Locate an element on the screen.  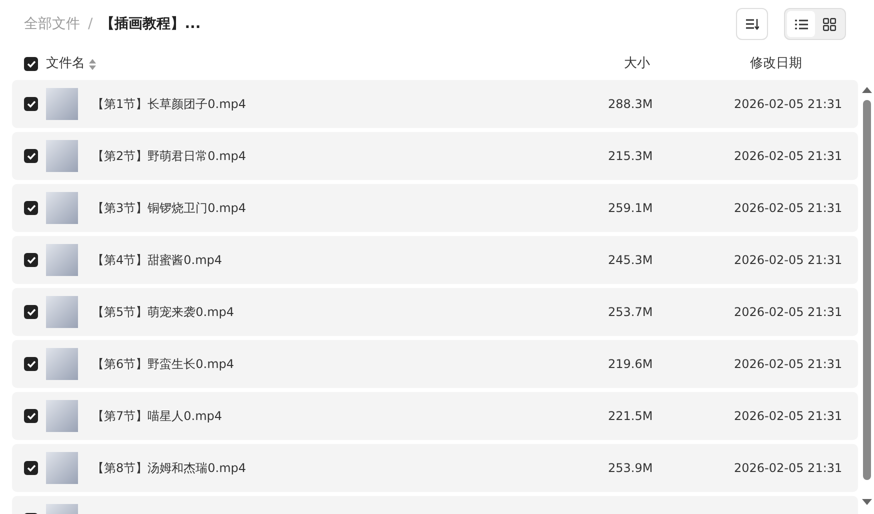
scroll-up-icon is located at coordinates (867, 90).